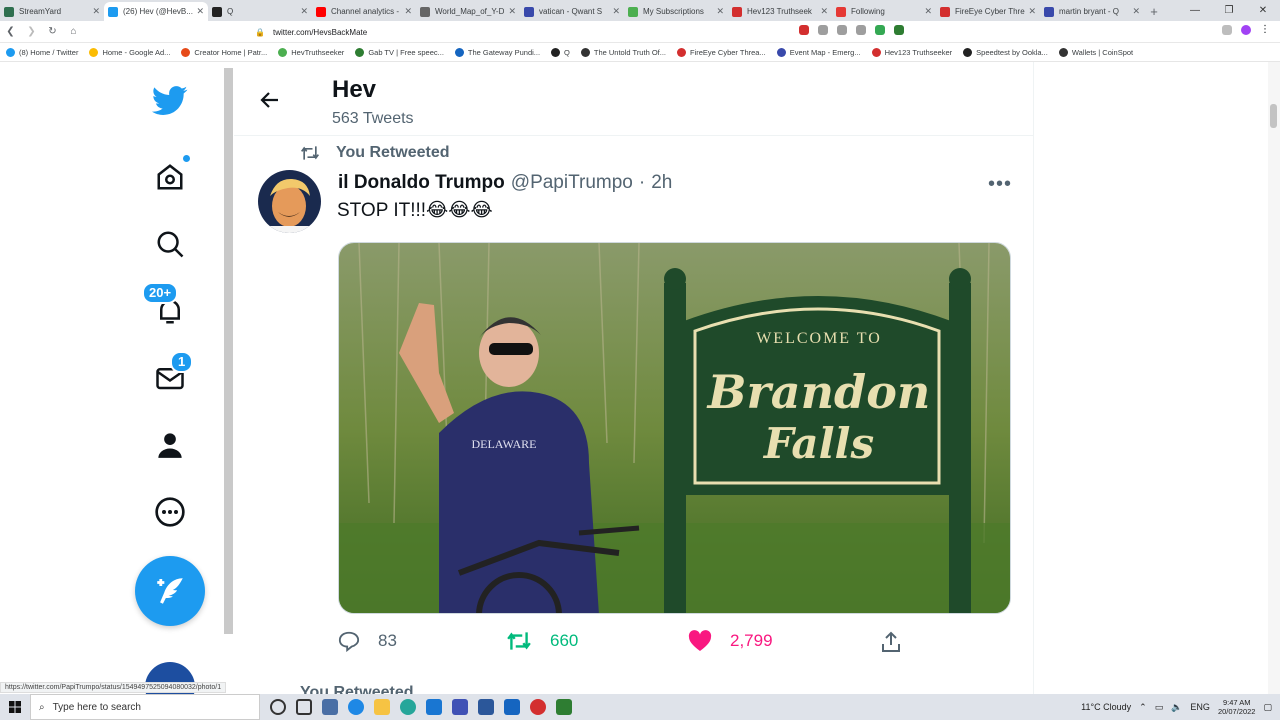 The width and height of the screenshot is (1280, 720). What do you see at coordinates (1229, 10) in the screenshot?
I see `restore-button: ❐` at bounding box center [1229, 10].